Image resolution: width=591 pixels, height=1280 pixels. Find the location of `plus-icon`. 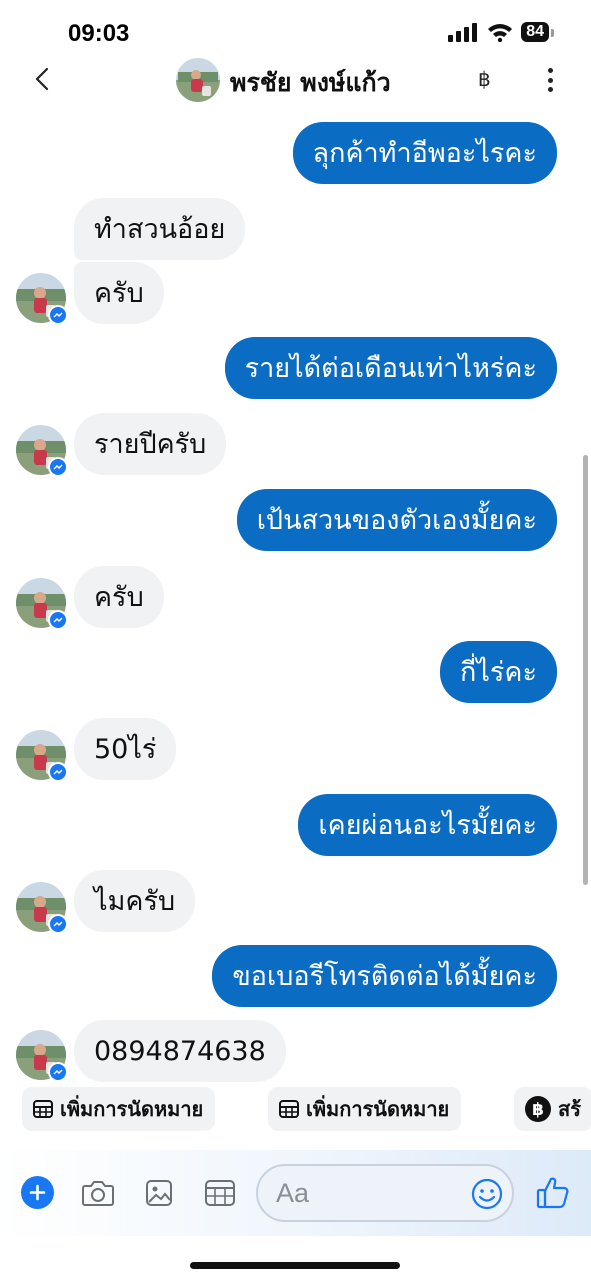

plus-icon is located at coordinates (37, 1192).